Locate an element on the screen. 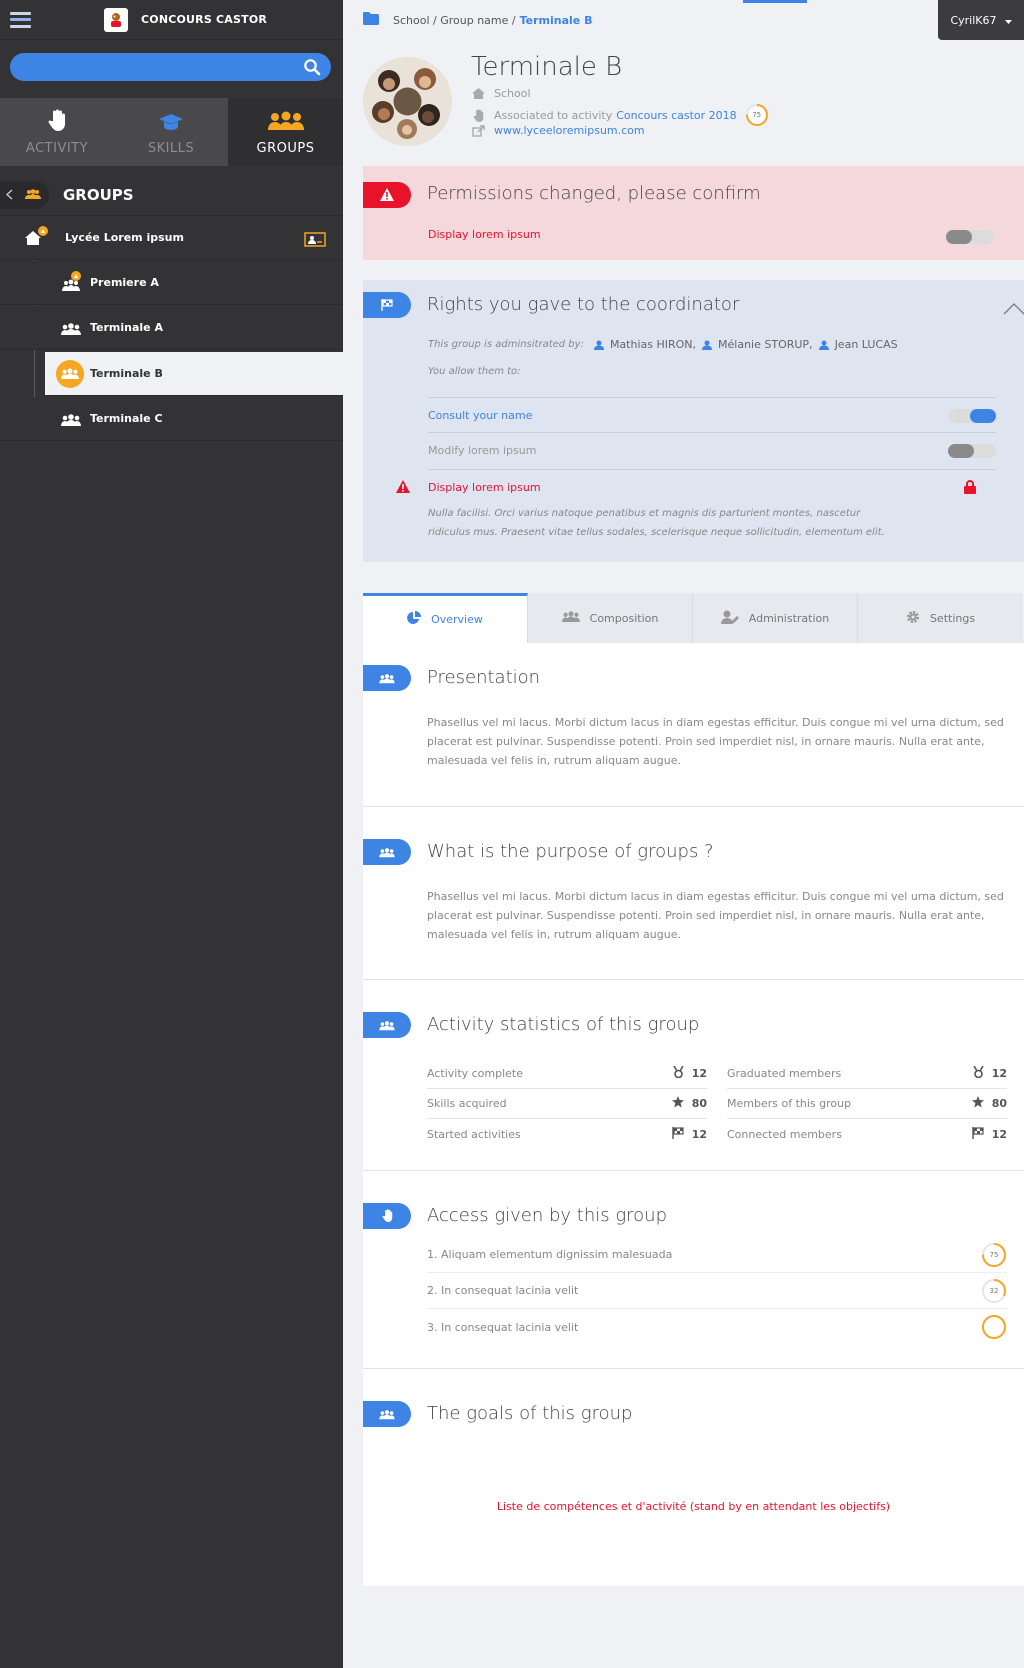 The height and width of the screenshot is (1668, 1024). access-label: 3. In consequat lacinia velit is located at coordinates (503, 1327).